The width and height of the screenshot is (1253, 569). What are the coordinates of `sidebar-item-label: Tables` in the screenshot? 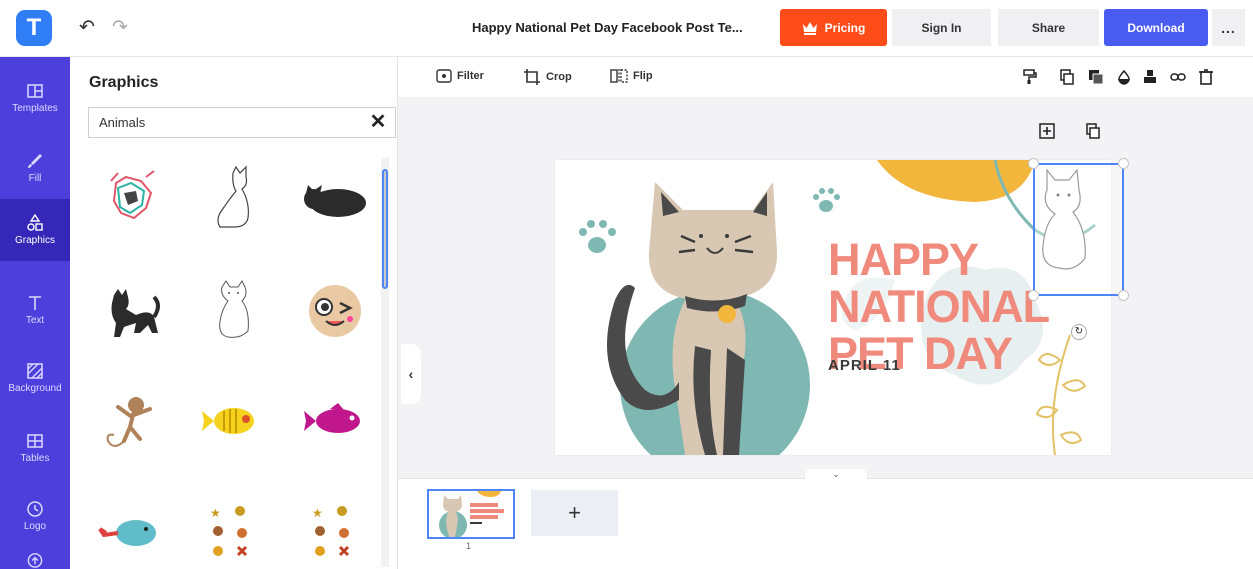 It's located at (35, 458).